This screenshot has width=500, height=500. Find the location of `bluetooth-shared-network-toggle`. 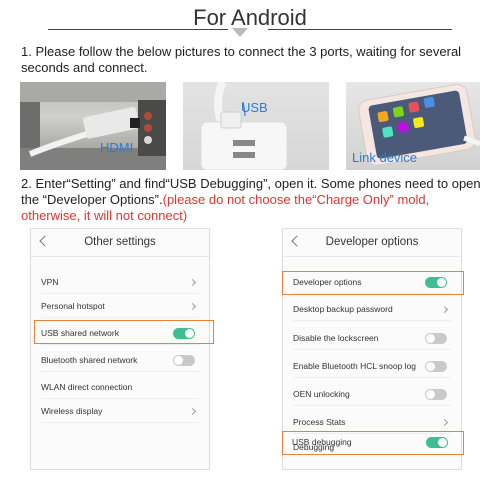

bluetooth-shared-network-toggle is located at coordinates (184, 360).